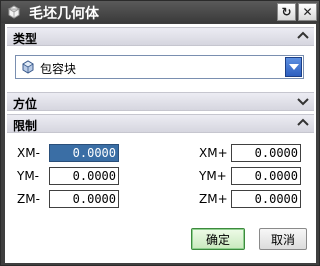  What do you see at coordinates (266, 153) in the screenshot?
I see `xm-plus-field: 0.0000` at bounding box center [266, 153].